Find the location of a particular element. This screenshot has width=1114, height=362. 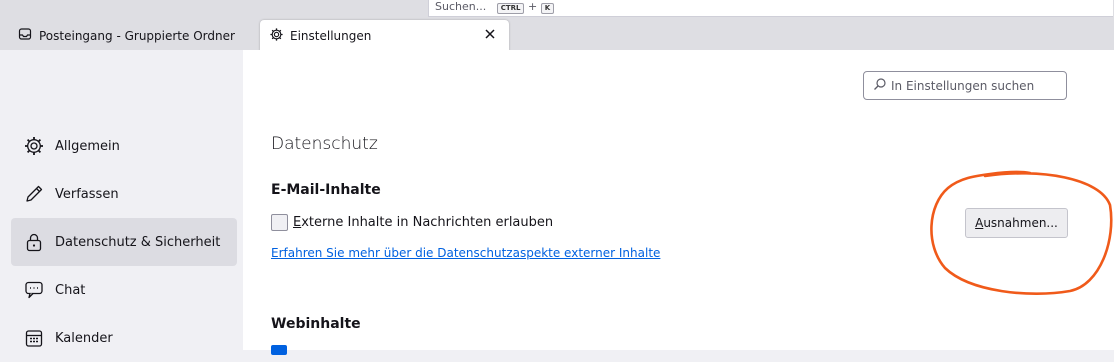

chat-icon is located at coordinates (34, 290).